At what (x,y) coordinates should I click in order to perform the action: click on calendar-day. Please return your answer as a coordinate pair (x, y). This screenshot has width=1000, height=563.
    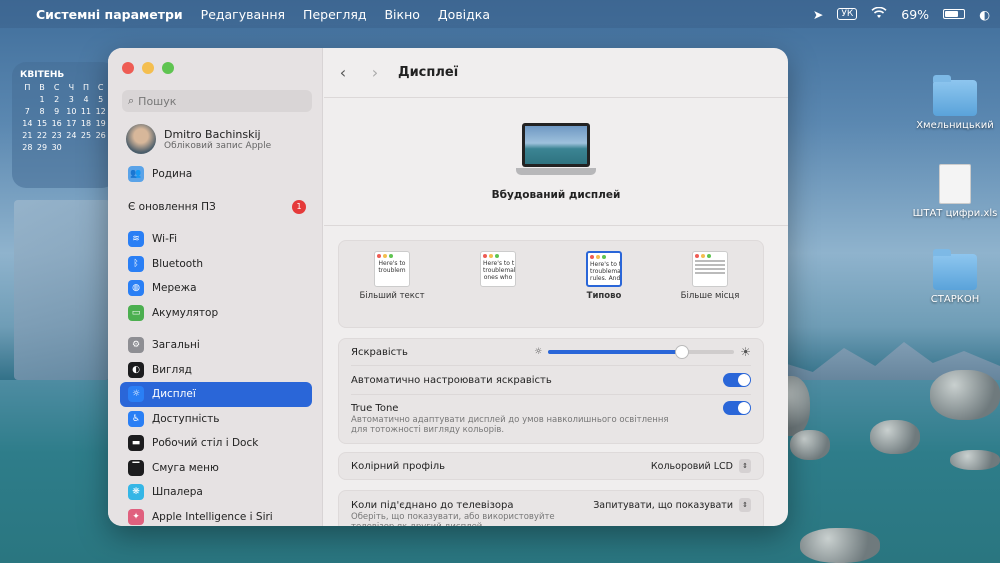
    Looking at the image, I should click on (27, 99).